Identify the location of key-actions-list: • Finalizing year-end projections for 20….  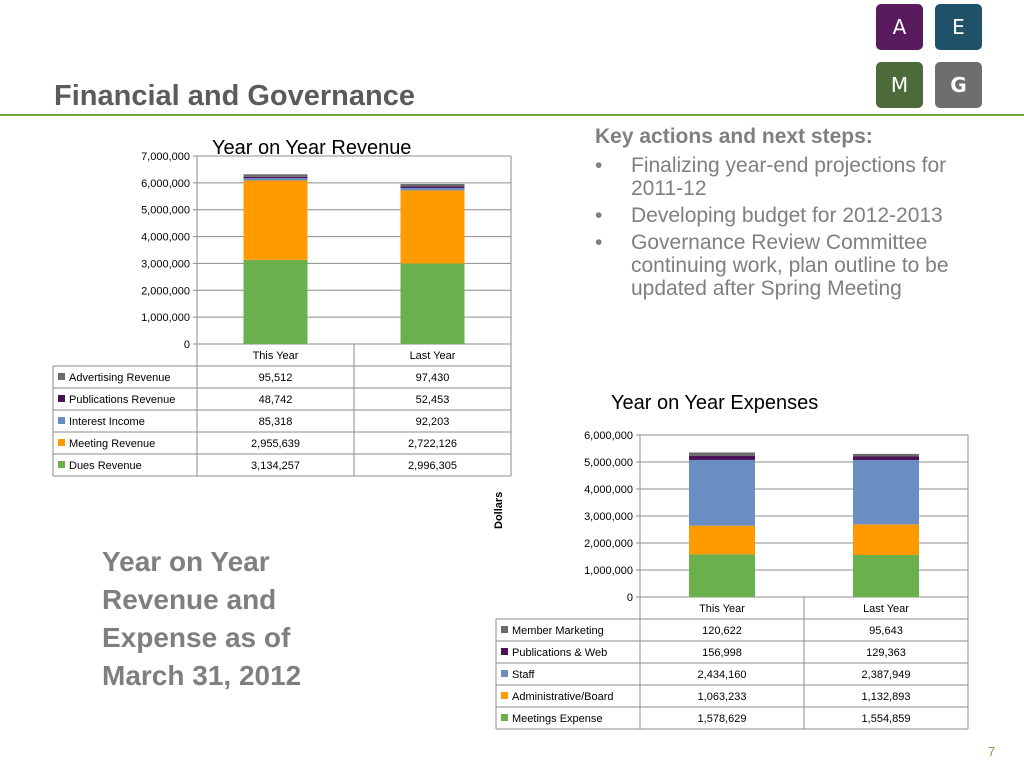
(775, 227).